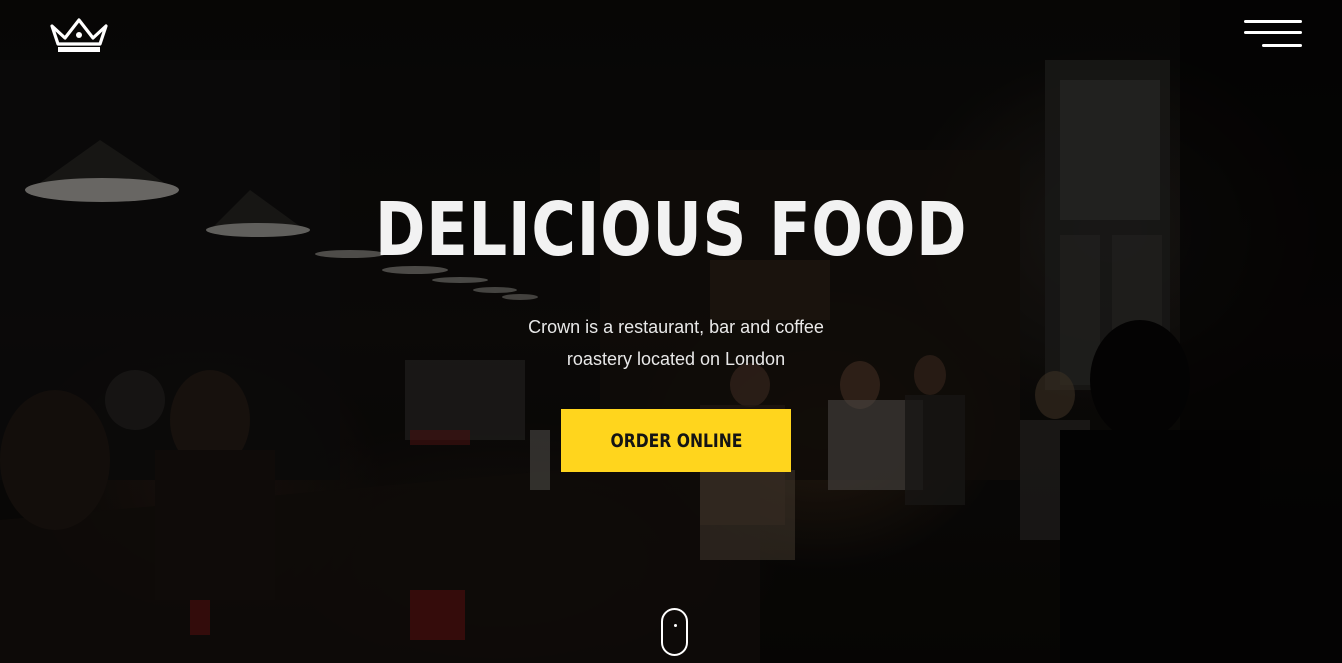 The height and width of the screenshot is (663, 1342). What do you see at coordinates (1273, 32) in the screenshot?
I see `menu-line-middle` at bounding box center [1273, 32].